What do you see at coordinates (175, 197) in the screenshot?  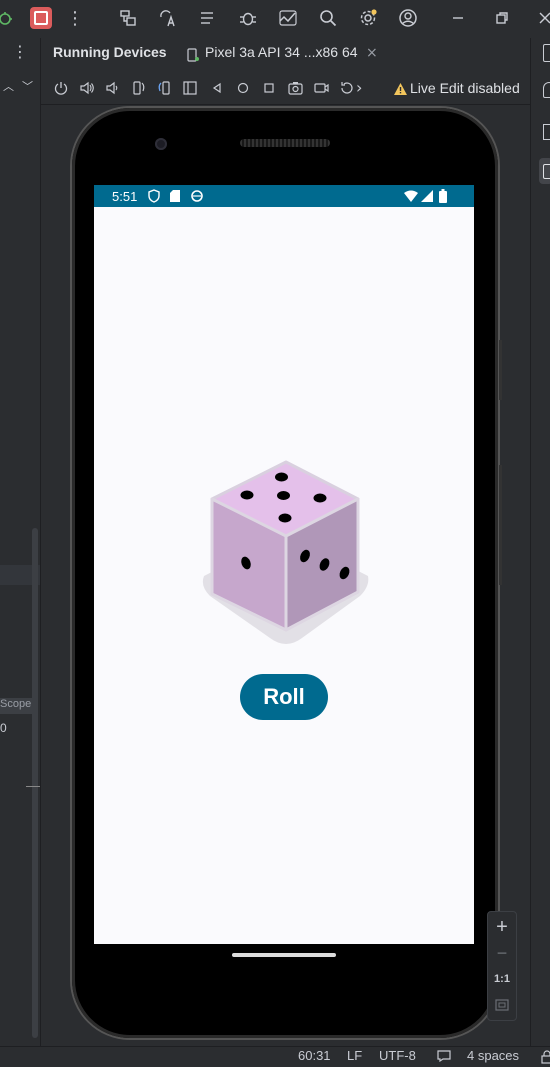 I see `sd-card-icon` at bounding box center [175, 197].